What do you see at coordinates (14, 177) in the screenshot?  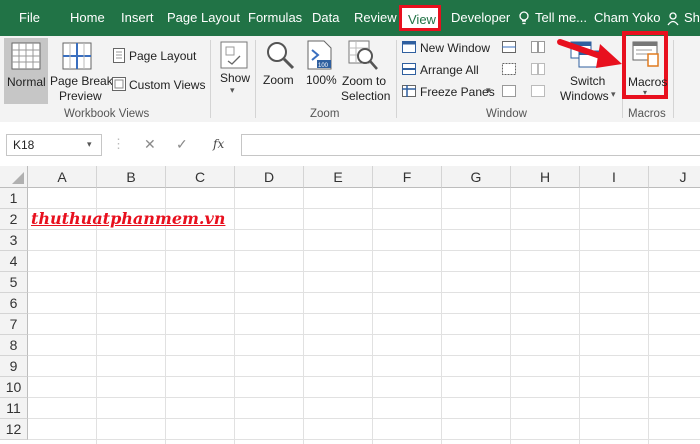 I see `select-all-corner` at bounding box center [14, 177].